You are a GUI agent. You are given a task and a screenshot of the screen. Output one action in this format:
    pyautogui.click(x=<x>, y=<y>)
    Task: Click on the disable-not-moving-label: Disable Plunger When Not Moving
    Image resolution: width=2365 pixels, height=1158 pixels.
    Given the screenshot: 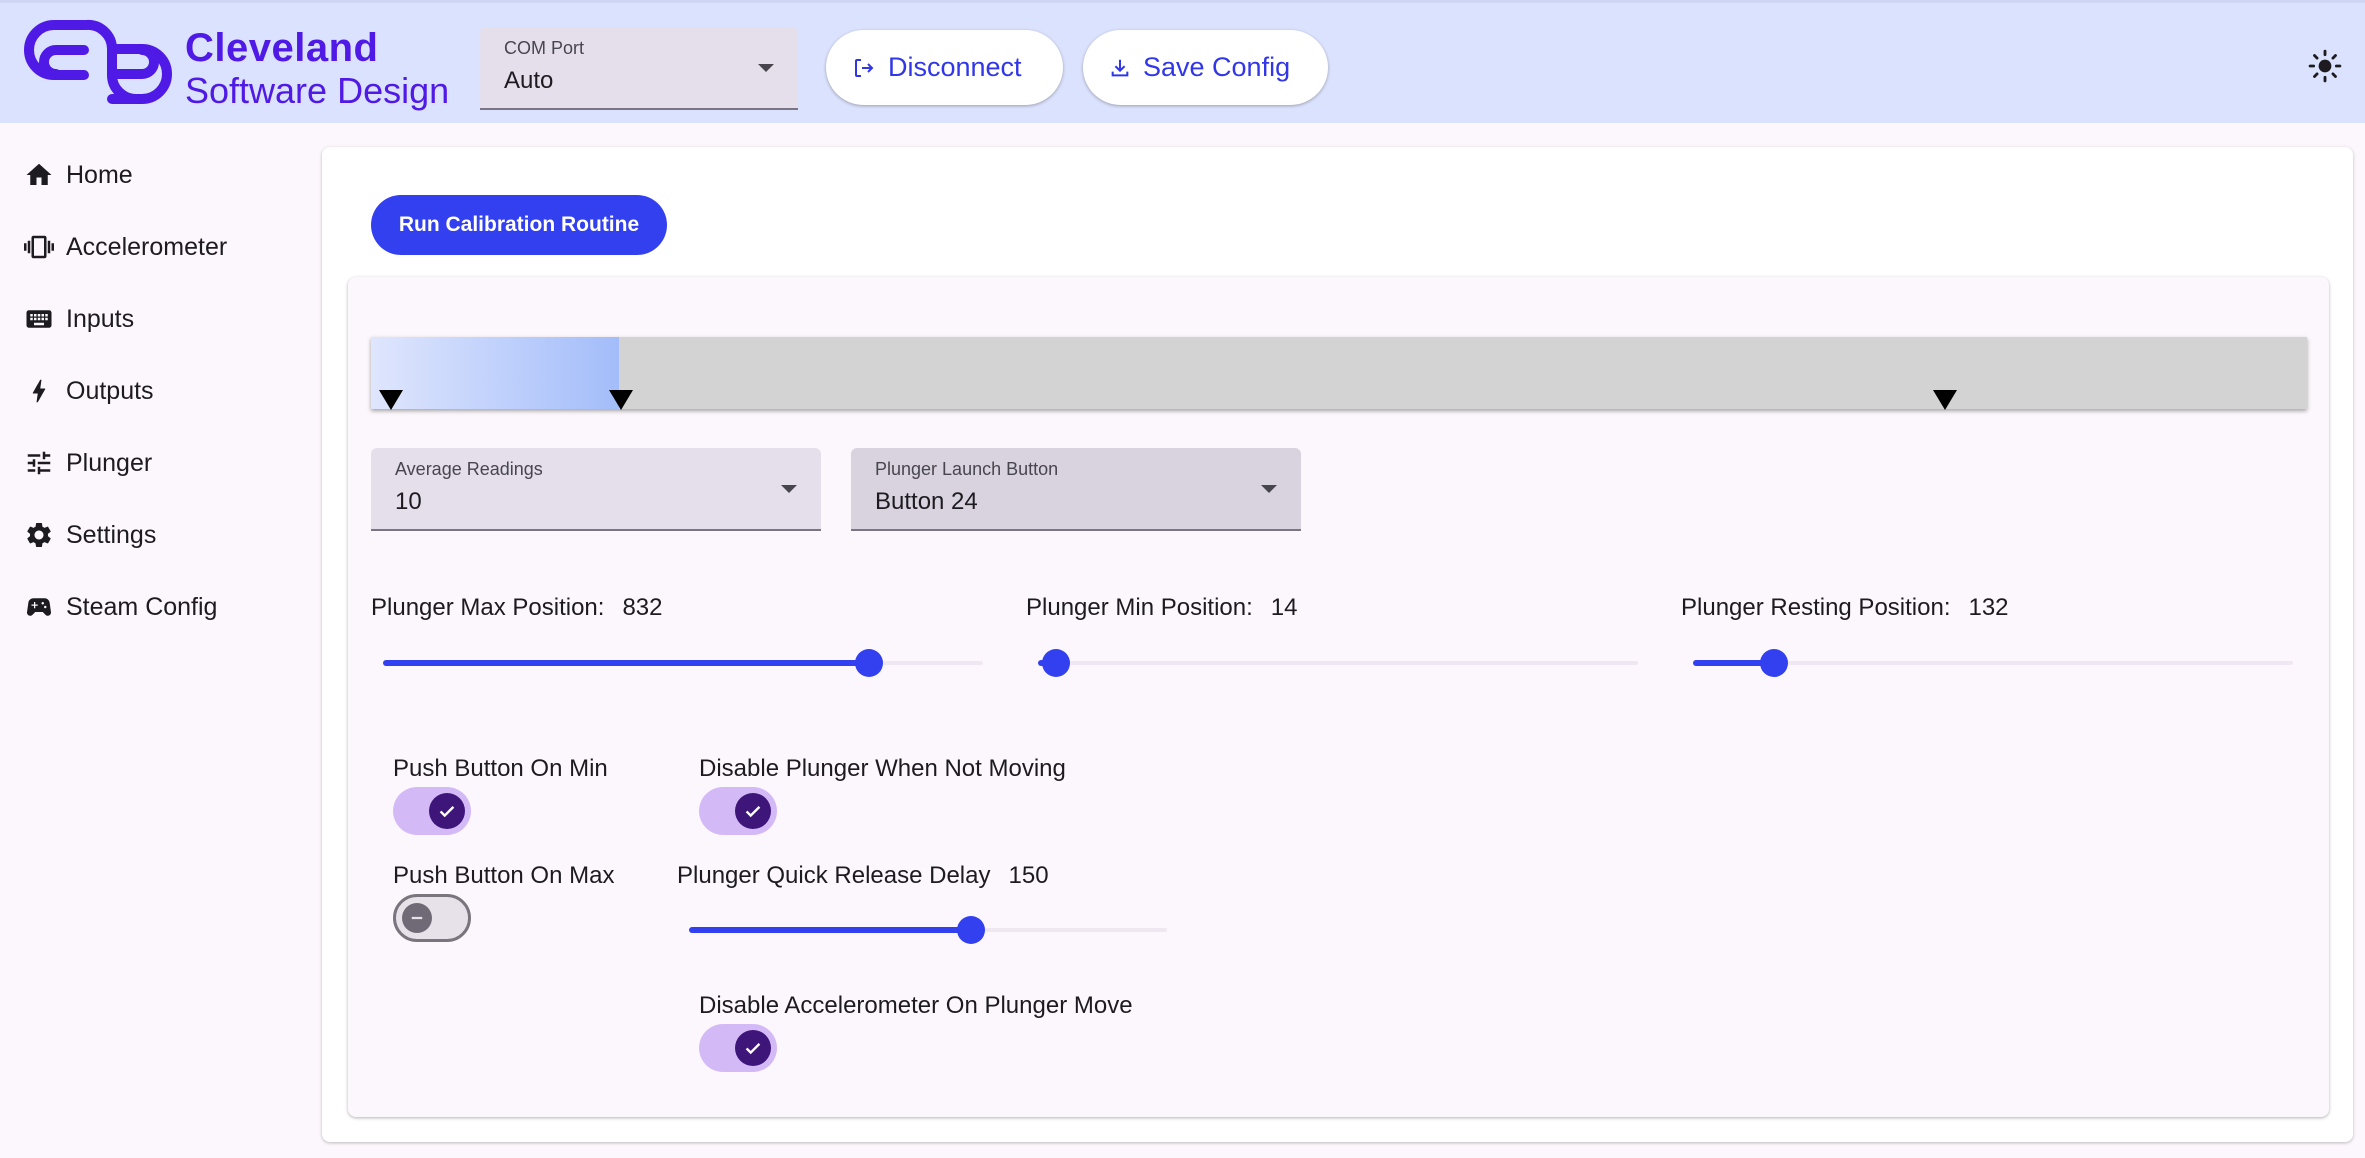 What is the action you would take?
    pyautogui.click(x=882, y=768)
    